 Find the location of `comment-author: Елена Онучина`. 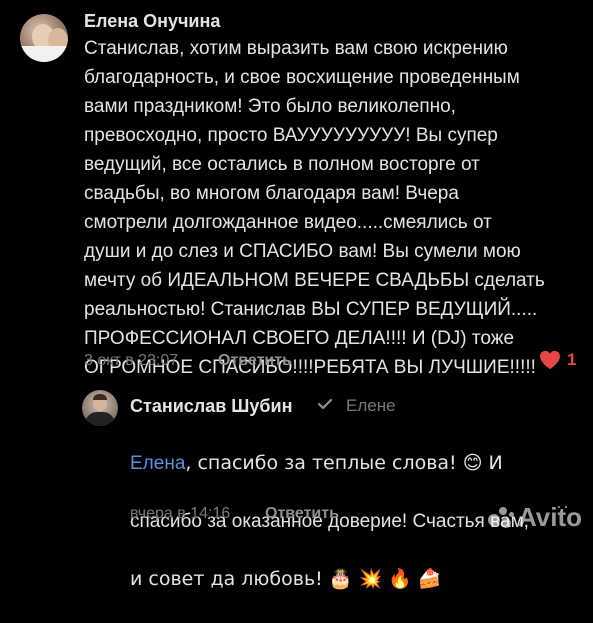

comment-author: Елена Онучина is located at coordinates (152, 21).